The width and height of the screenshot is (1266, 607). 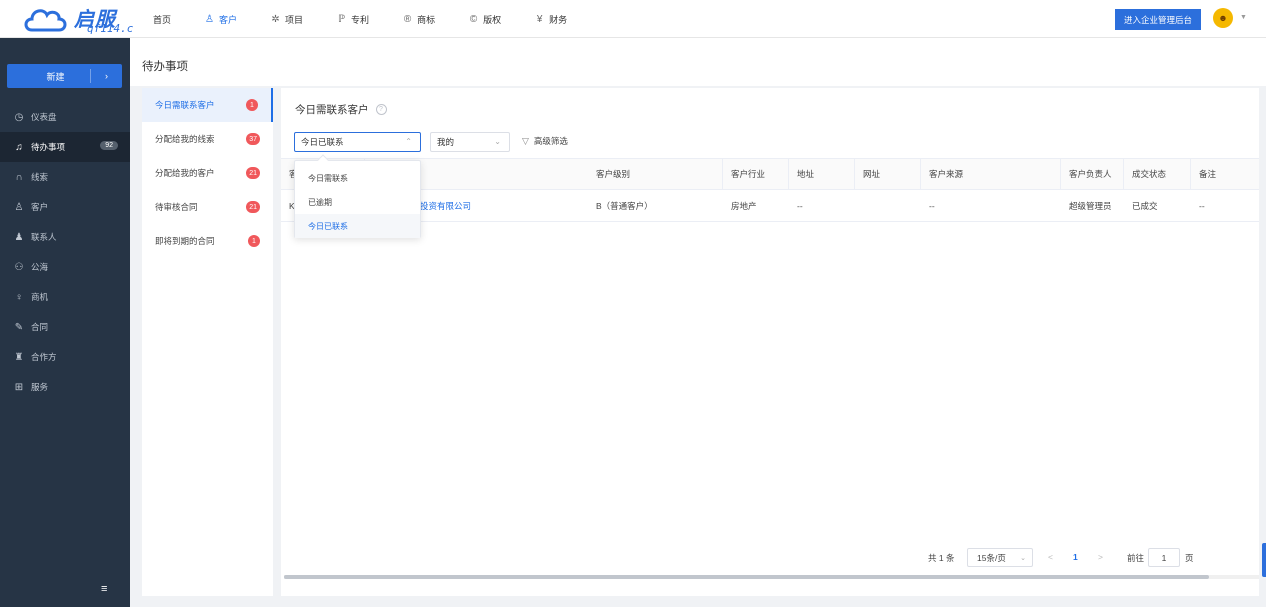 I want to click on sidebar-item-label: 线索, so click(x=40, y=177).